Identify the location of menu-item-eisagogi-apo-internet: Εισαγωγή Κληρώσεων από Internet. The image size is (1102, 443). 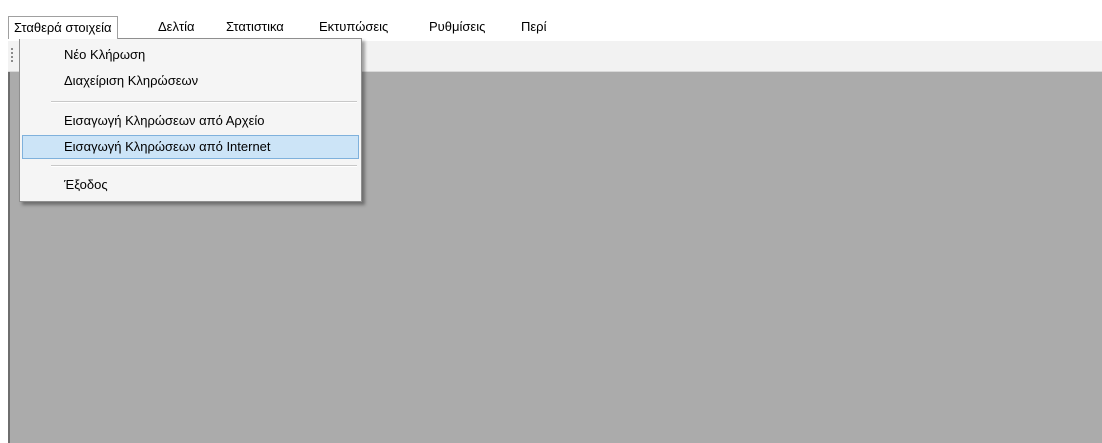
(190, 147).